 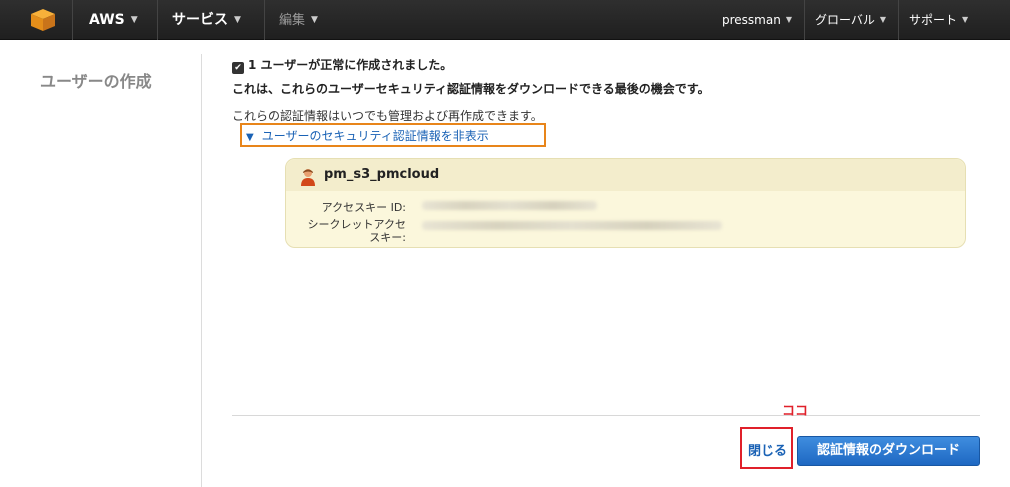 I want to click on info-message: これらの認証情報はいつでも管理および再作成できます。, so click(x=387, y=116).